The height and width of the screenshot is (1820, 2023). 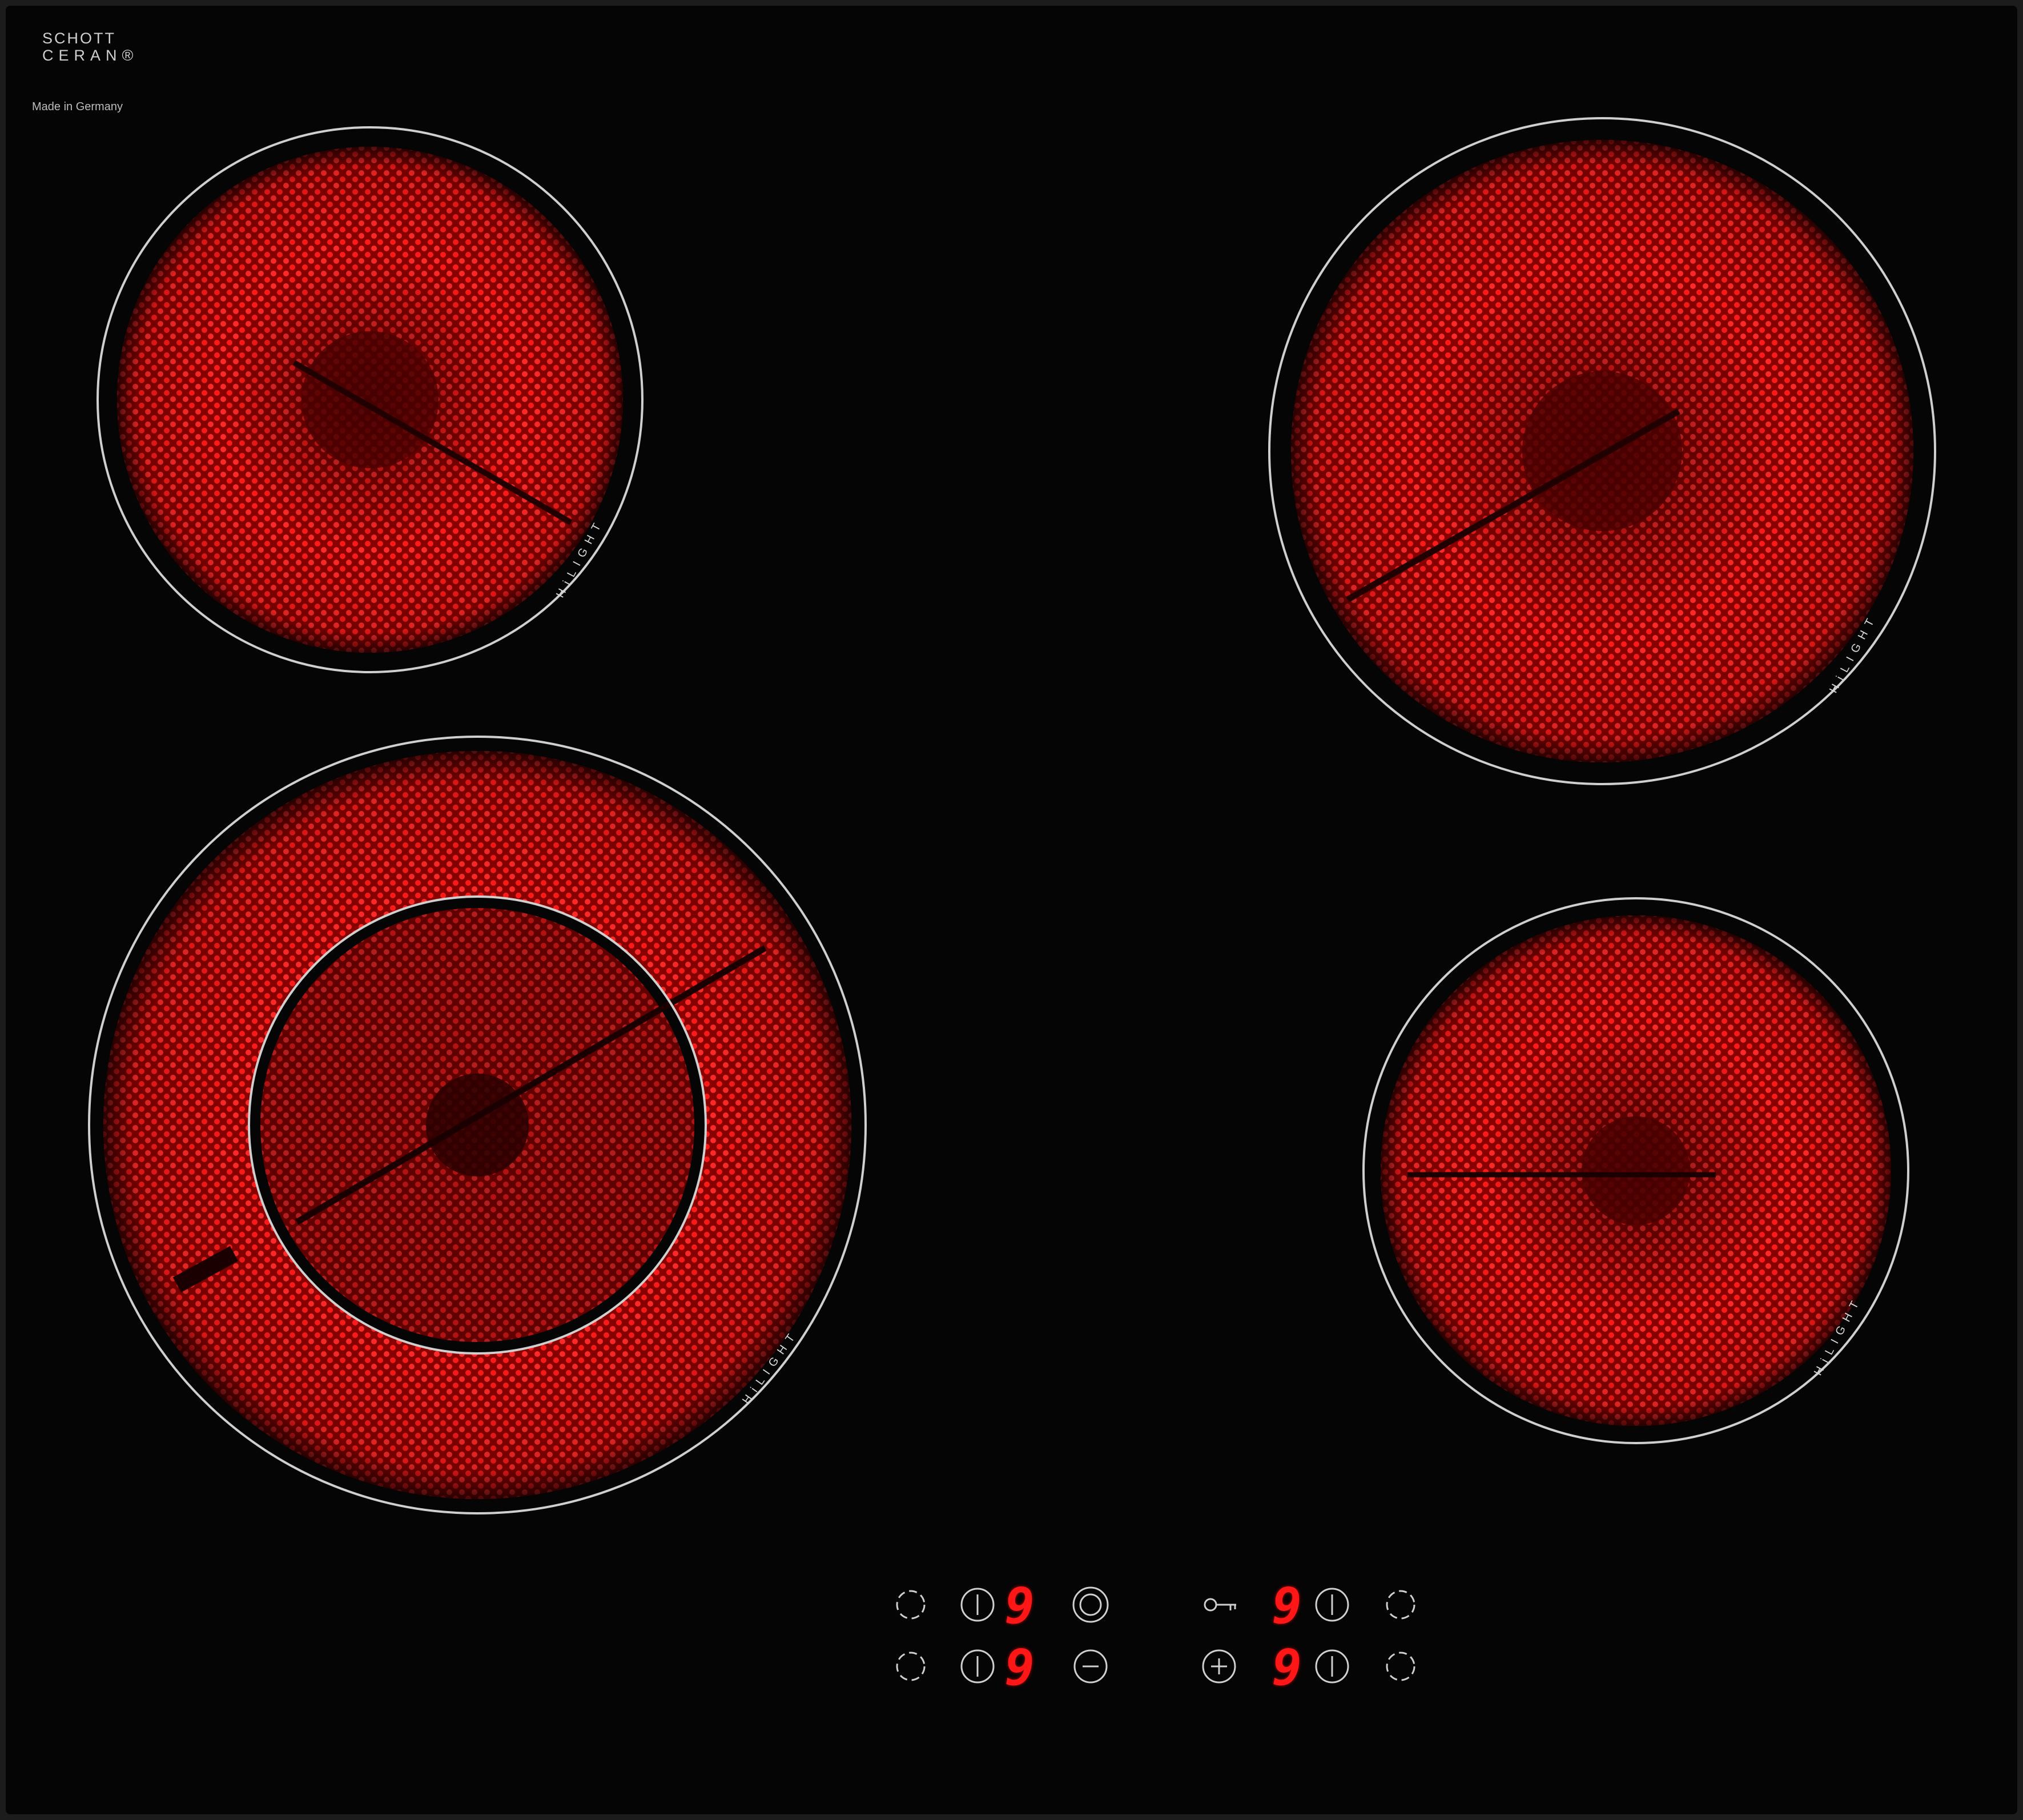 I want to click on brand-logo: SCHOTT CERAN®, so click(x=90, y=47).